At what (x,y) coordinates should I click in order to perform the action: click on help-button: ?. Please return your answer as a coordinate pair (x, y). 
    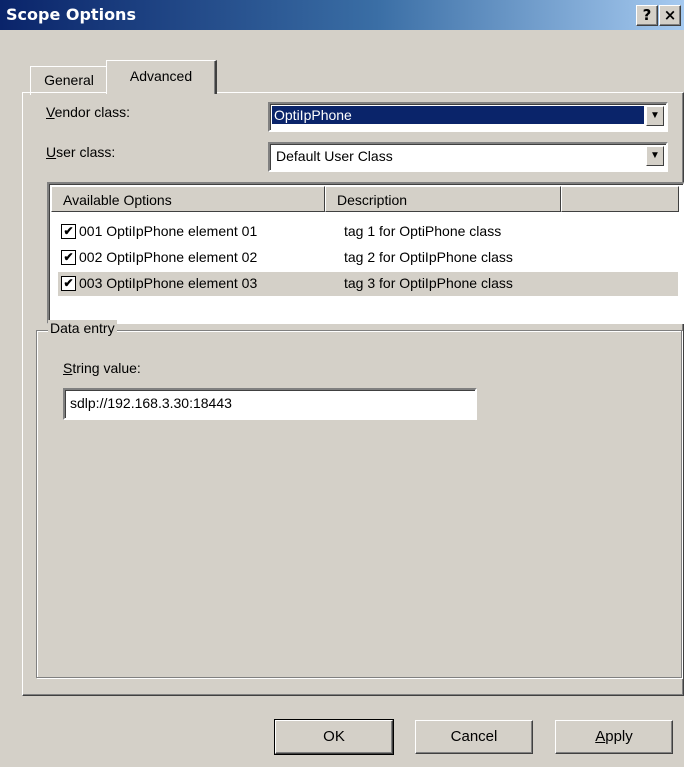
    Looking at the image, I should click on (647, 15).